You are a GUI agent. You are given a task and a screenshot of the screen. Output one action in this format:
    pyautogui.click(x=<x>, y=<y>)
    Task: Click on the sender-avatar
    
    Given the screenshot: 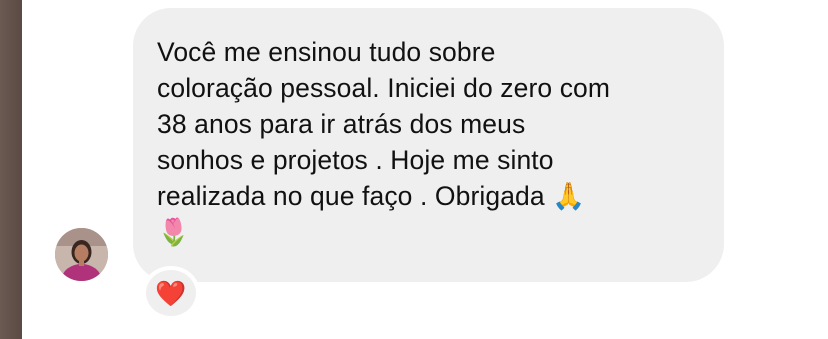 What is the action you would take?
    pyautogui.click(x=81, y=254)
    